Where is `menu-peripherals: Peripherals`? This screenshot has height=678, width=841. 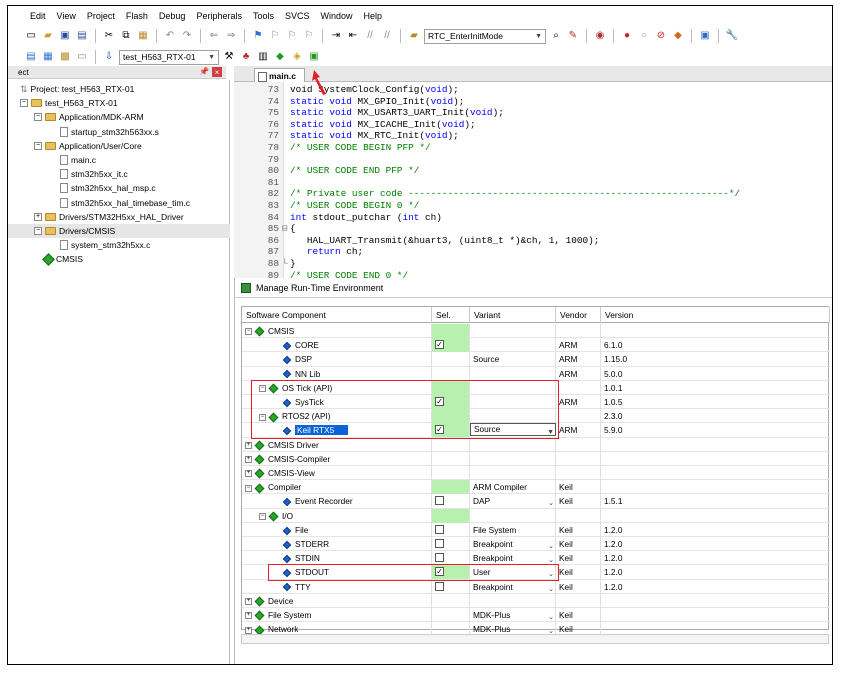
menu-peripherals: Peripherals is located at coordinates (219, 16).